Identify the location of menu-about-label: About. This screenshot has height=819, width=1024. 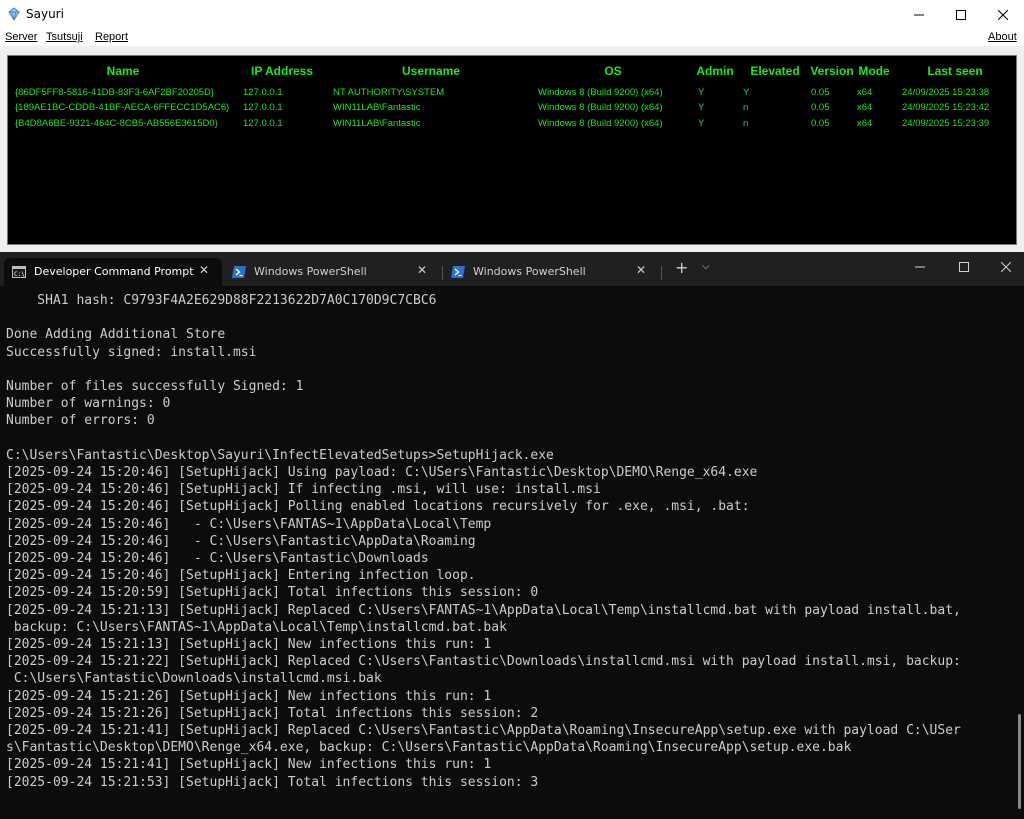
(1002, 37).